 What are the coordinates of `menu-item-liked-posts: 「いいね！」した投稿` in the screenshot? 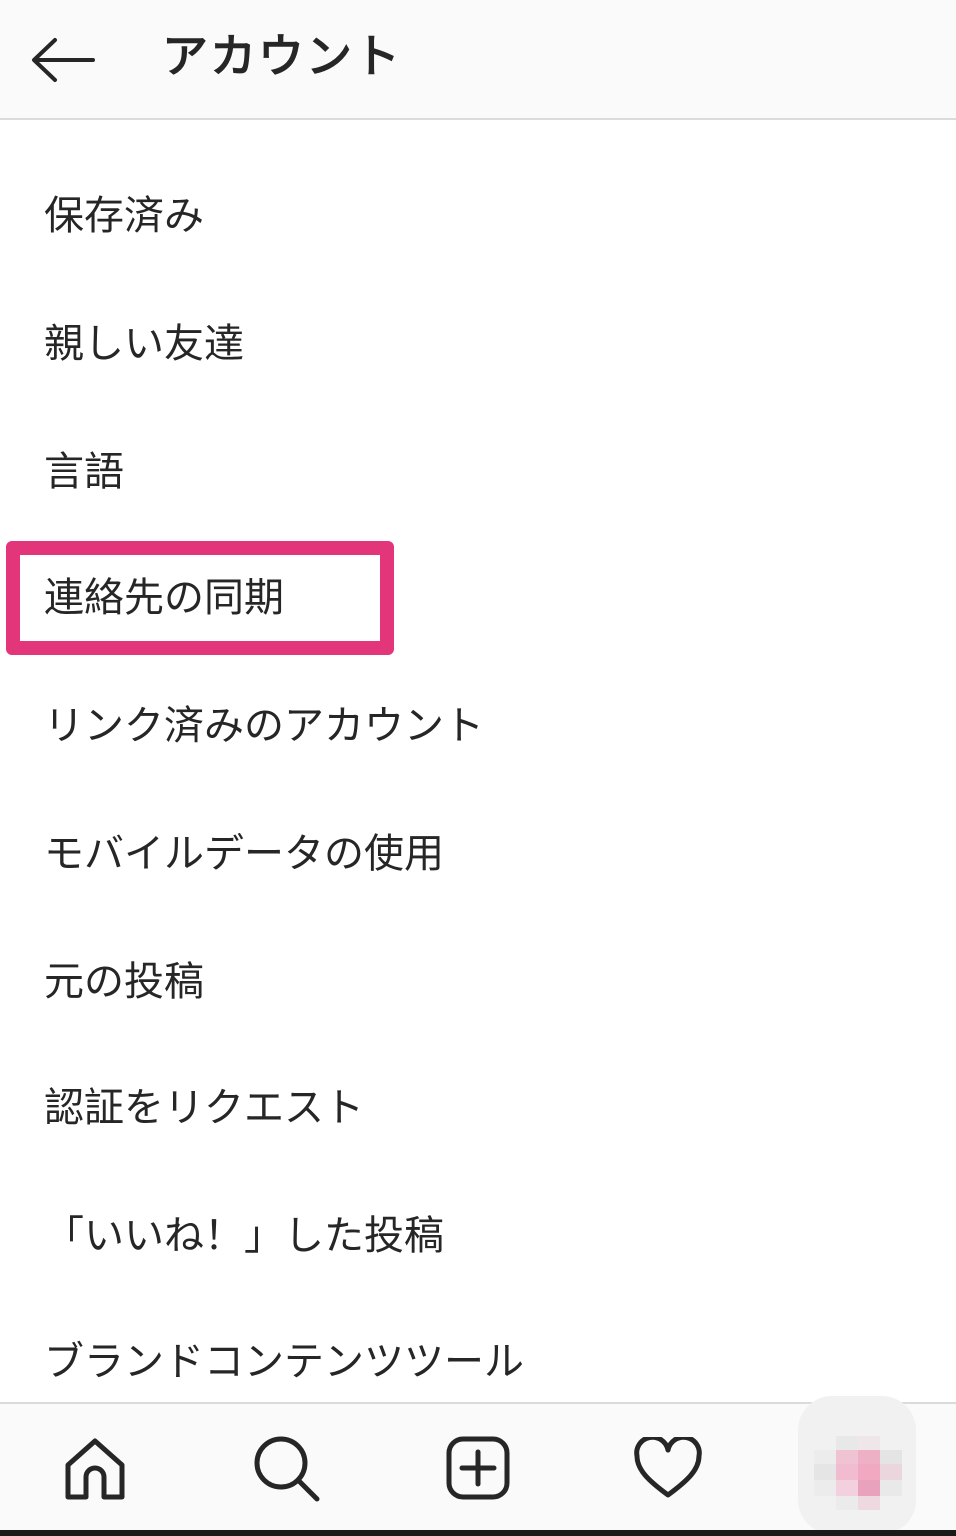 It's located at (478, 1236).